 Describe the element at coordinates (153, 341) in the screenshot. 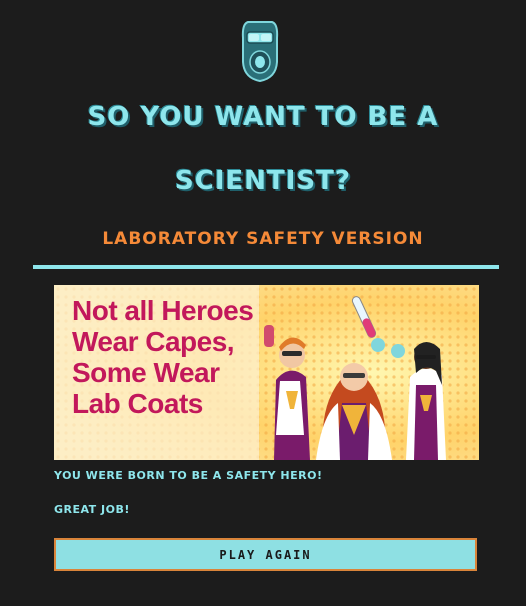

I see `banner-line-2: Wear Capes,` at that location.